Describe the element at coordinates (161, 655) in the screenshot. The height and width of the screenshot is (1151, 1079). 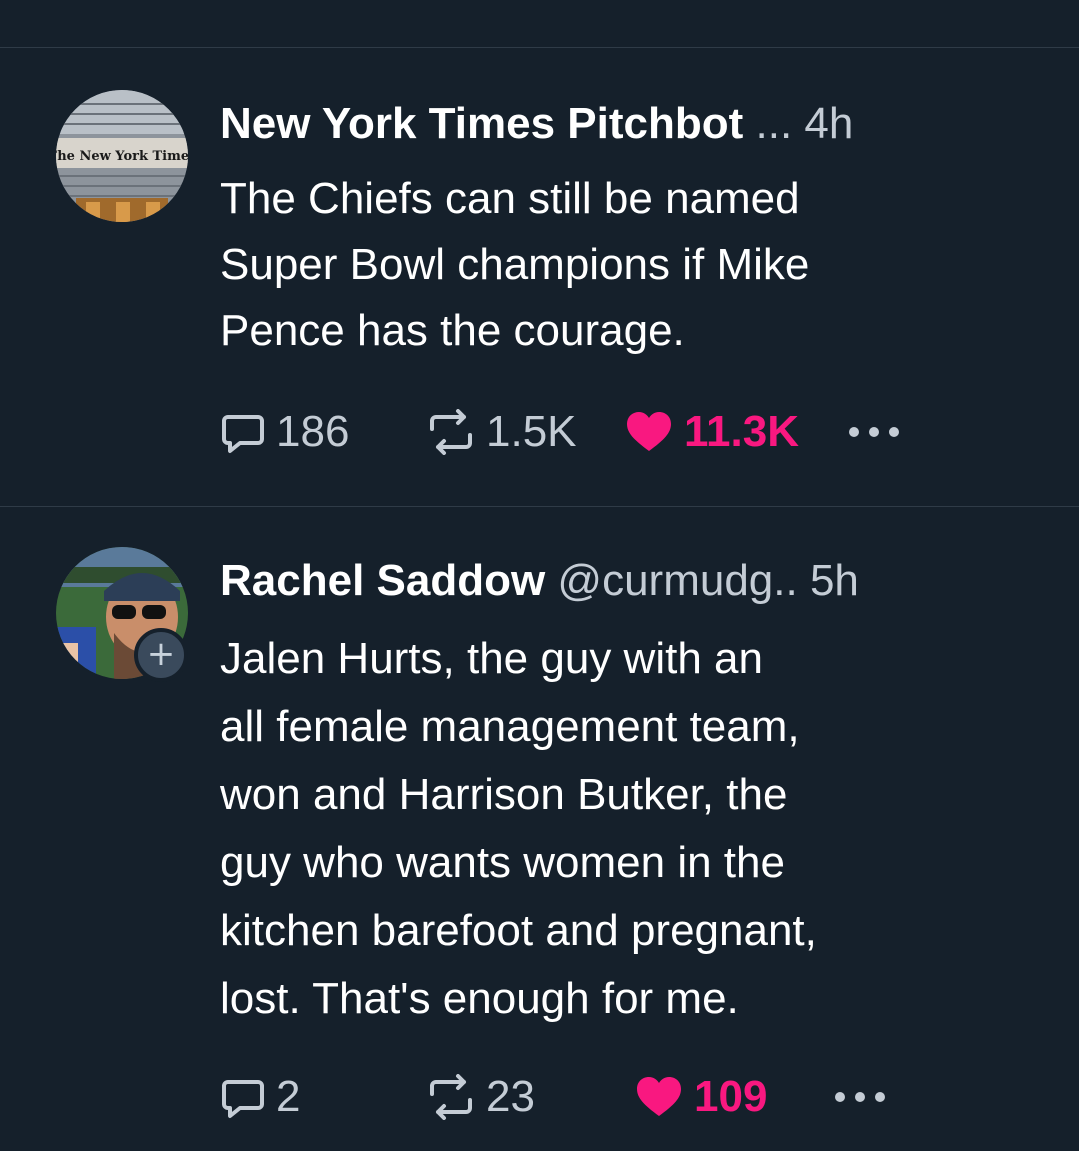
I see `follow-plus-icon: +` at that location.